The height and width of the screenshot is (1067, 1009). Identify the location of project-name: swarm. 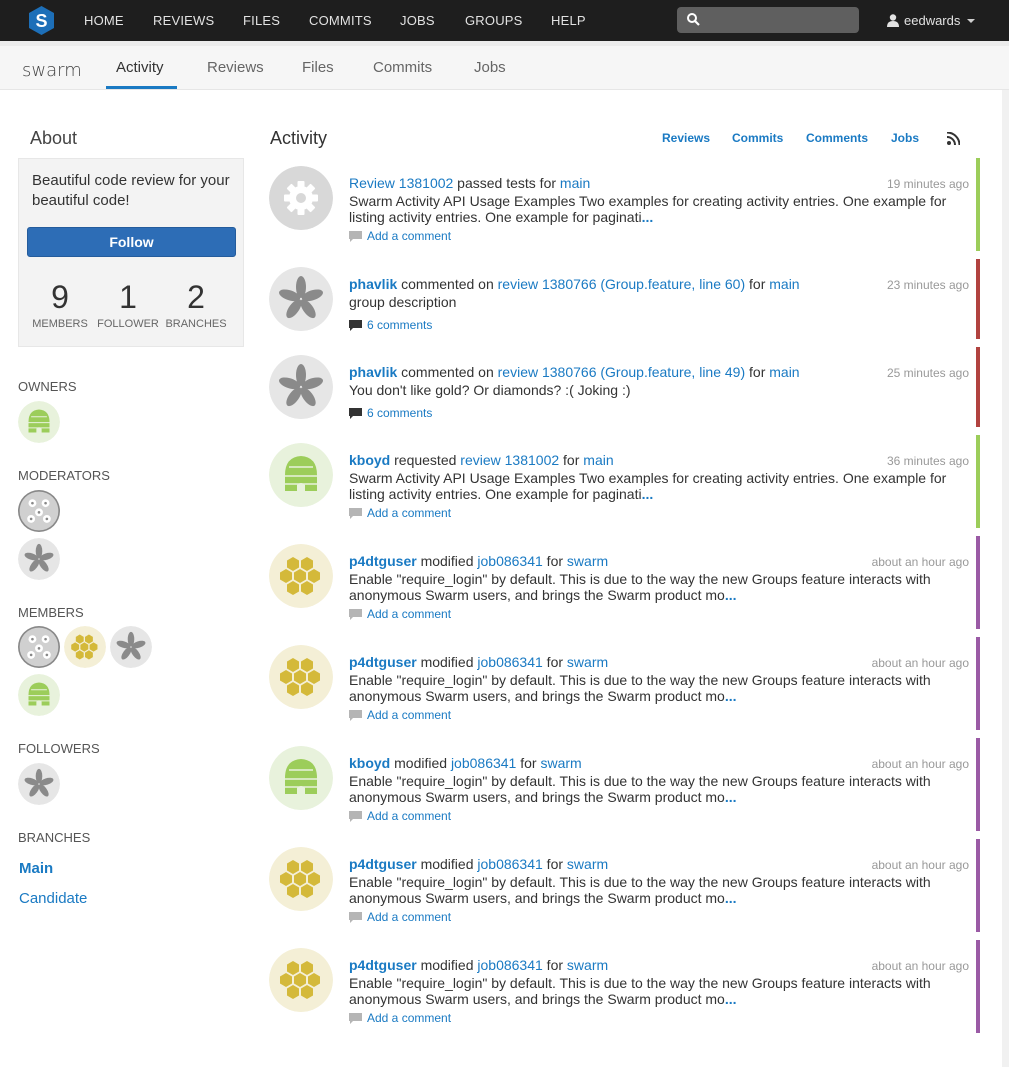
(52, 70).